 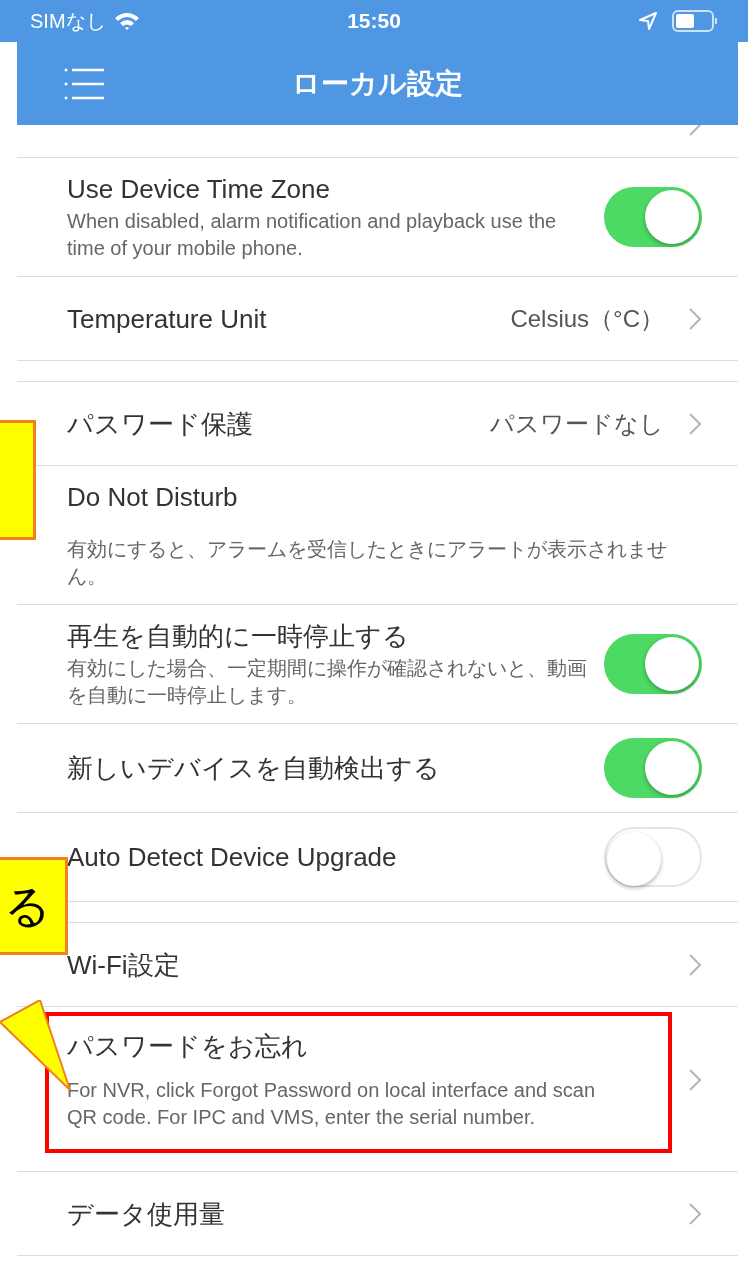 I want to click on row-description: 有効にすると、アラームを受信したときにアラートが表示されません。, so click(x=367, y=563).